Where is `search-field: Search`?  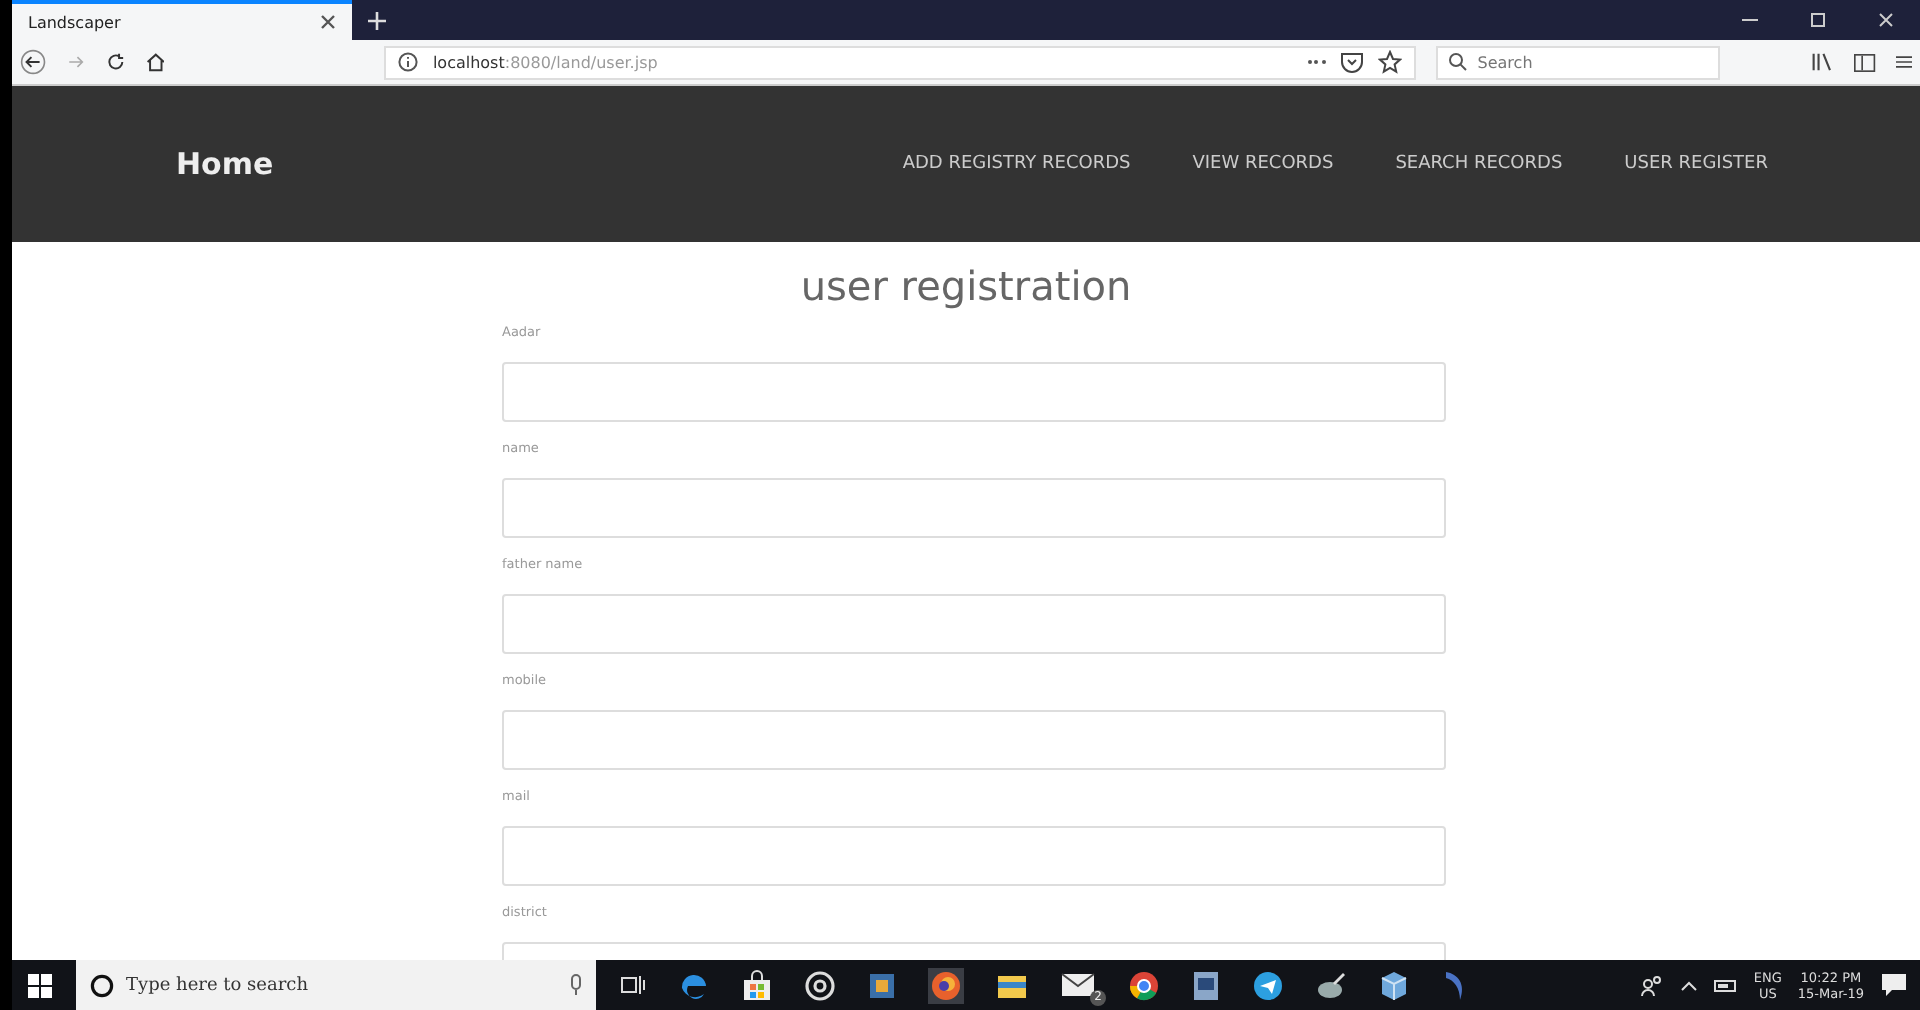
search-field: Search is located at coordinates (1577, 62).